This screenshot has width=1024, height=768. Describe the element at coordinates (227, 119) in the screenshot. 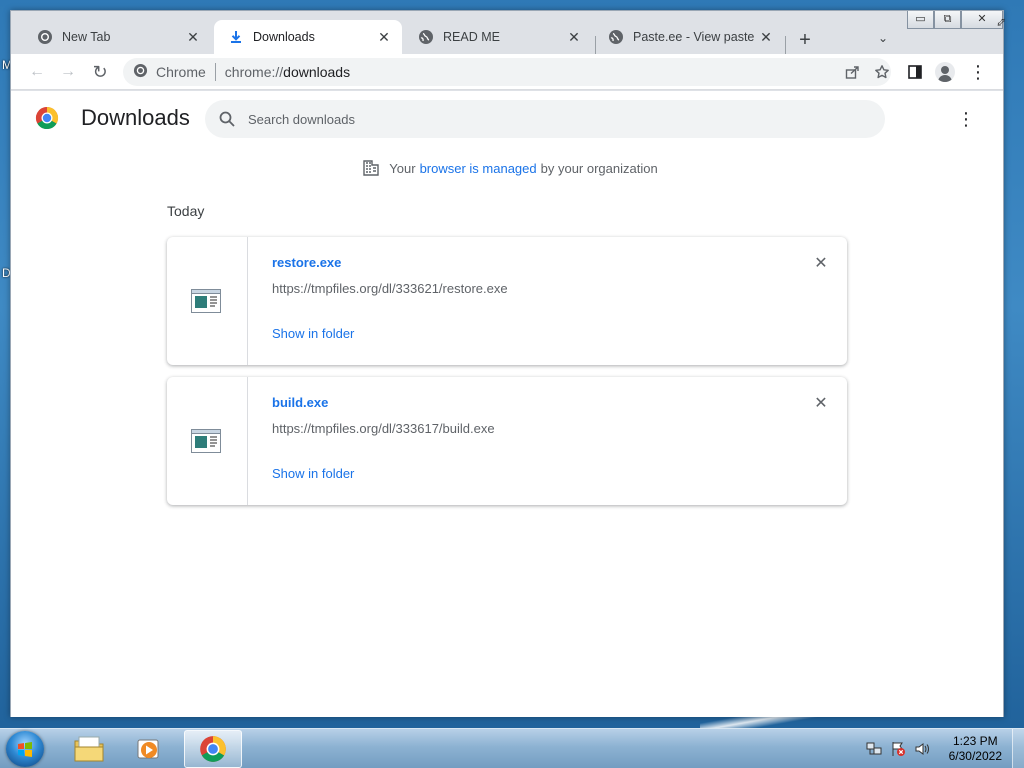

I see `search-icon` at that location.